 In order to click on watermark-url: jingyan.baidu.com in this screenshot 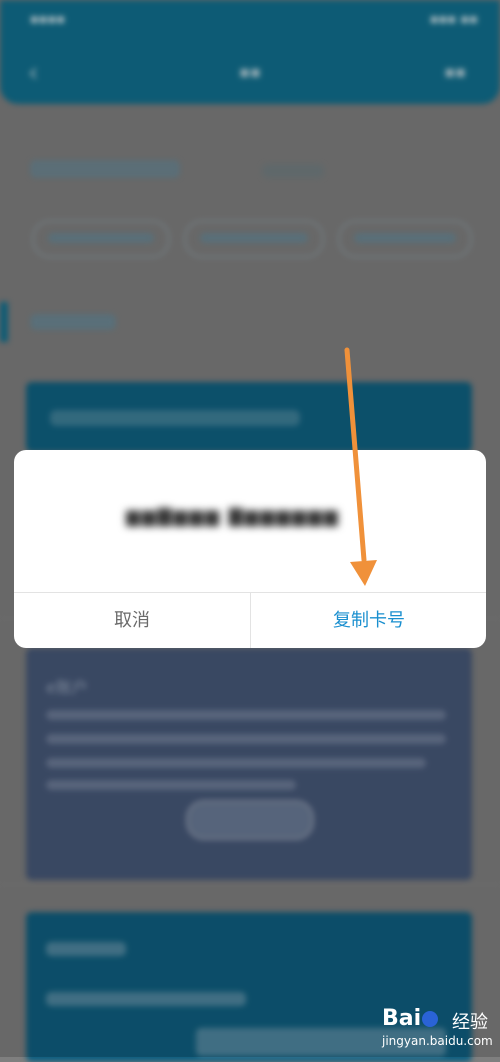, I will do `click(437, 1041)`.